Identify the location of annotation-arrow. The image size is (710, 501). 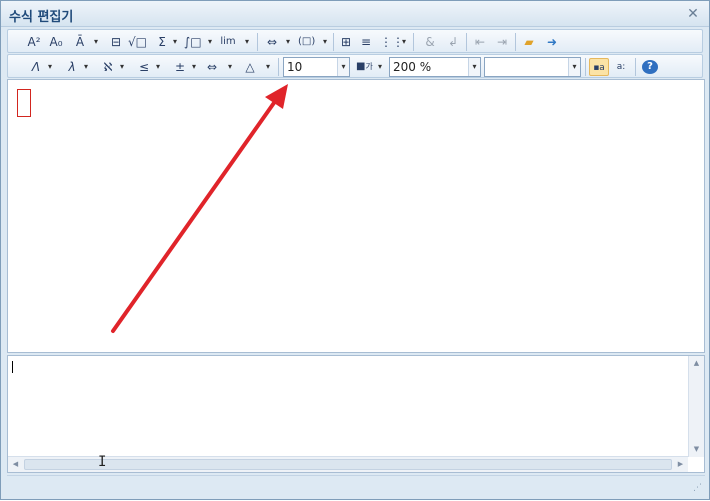
(199, 208).